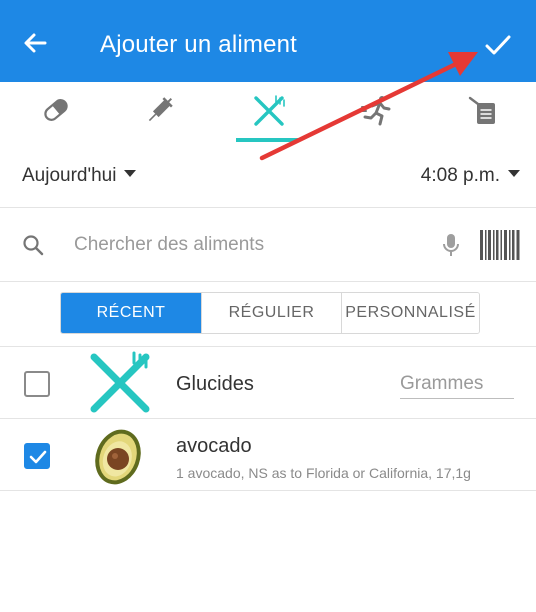 This screenshot has height=612, width=536. Describe the element at coordinates (131, 313) in the screenshot. I see `segment-recent: RÉCENT` at that location.